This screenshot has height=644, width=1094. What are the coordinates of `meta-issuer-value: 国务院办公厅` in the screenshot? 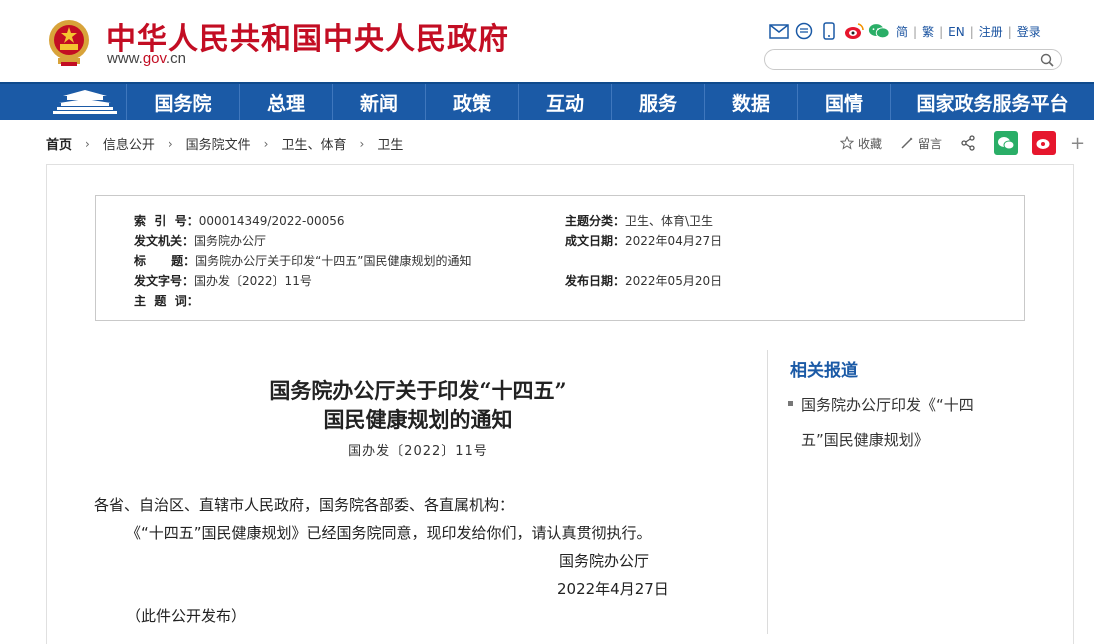 It's located at (230, 241).